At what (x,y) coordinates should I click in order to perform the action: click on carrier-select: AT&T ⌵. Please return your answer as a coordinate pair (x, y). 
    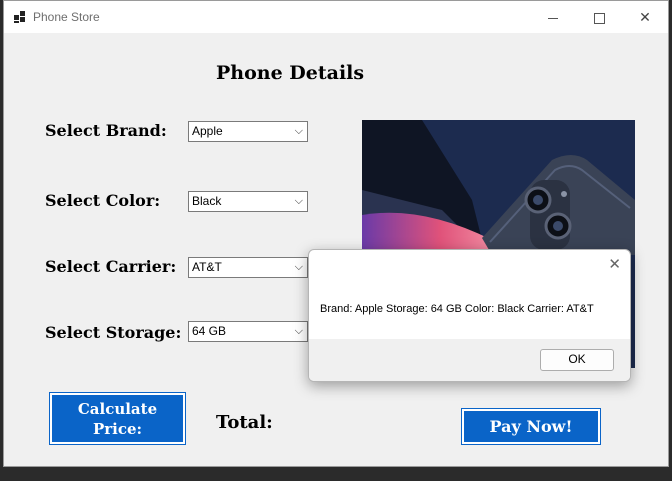
    Looking at the image, I should click on (248, 267).